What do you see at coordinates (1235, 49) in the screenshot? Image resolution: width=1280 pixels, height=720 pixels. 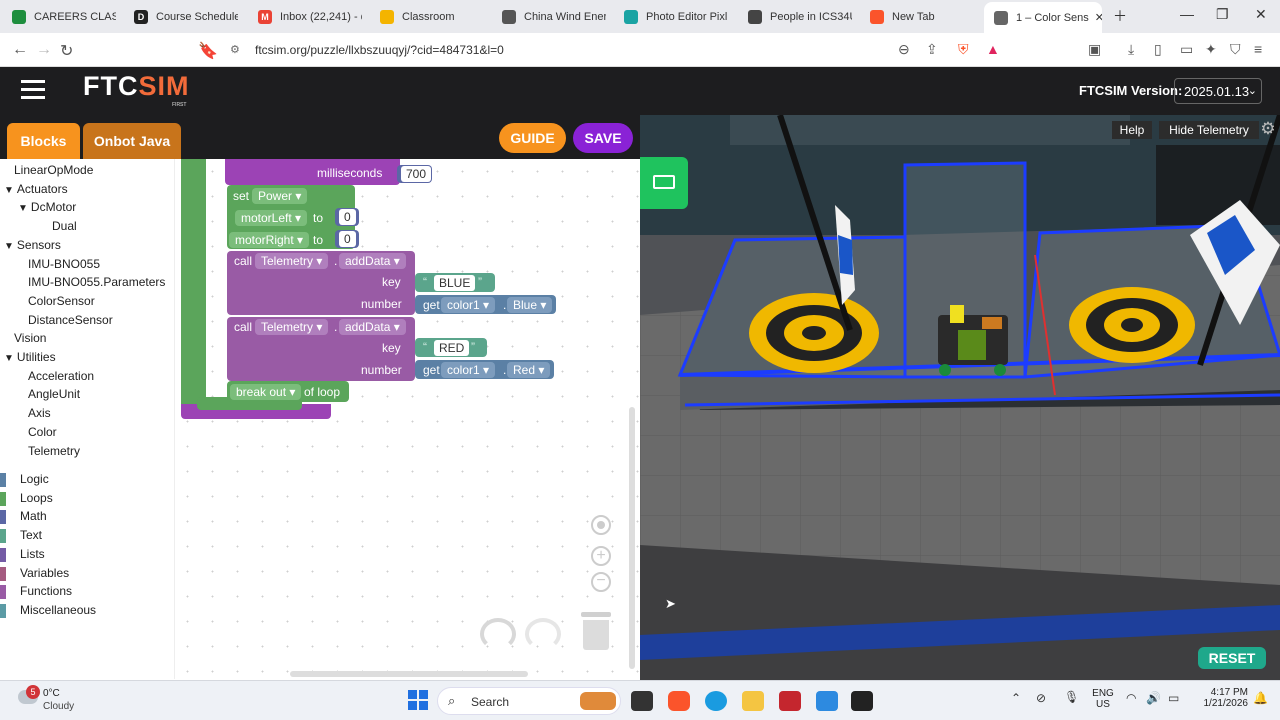 I see `vpn-icon: ⛉` at bounding box center [1235, 49].